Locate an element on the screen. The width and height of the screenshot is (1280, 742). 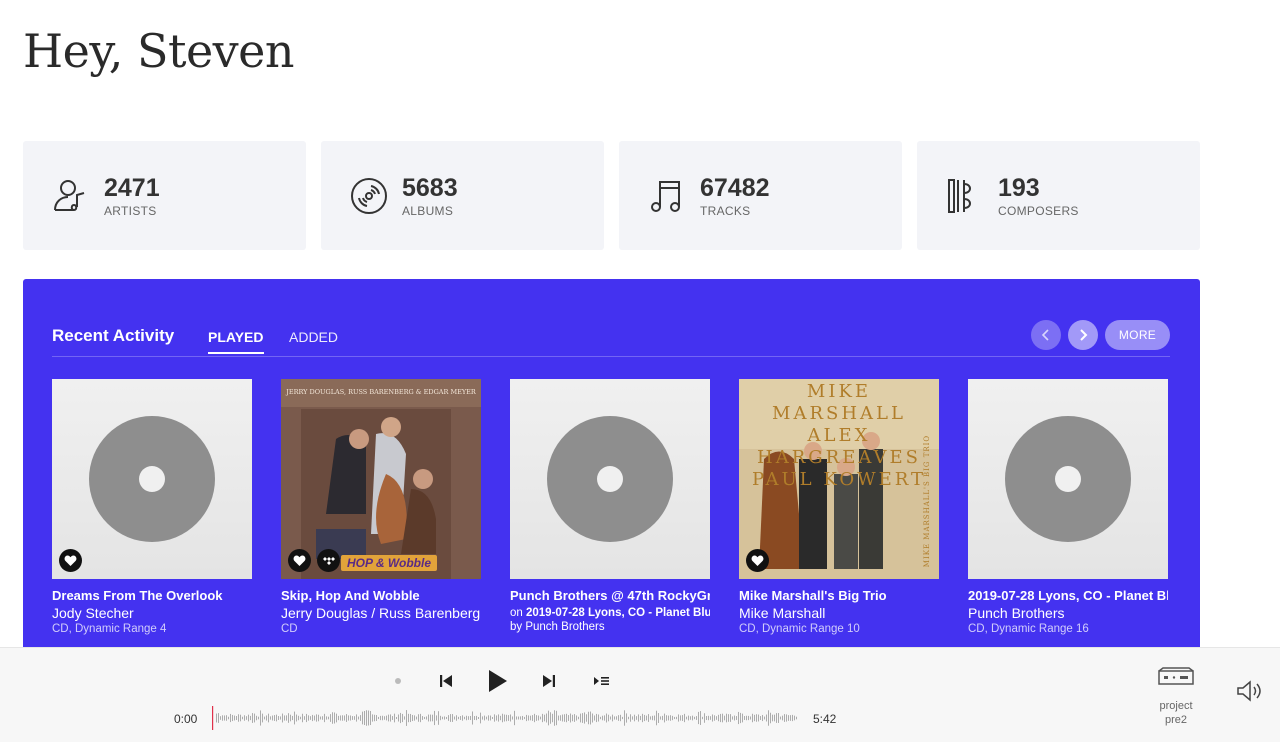
queue-button is located at coordinates (601, 681).